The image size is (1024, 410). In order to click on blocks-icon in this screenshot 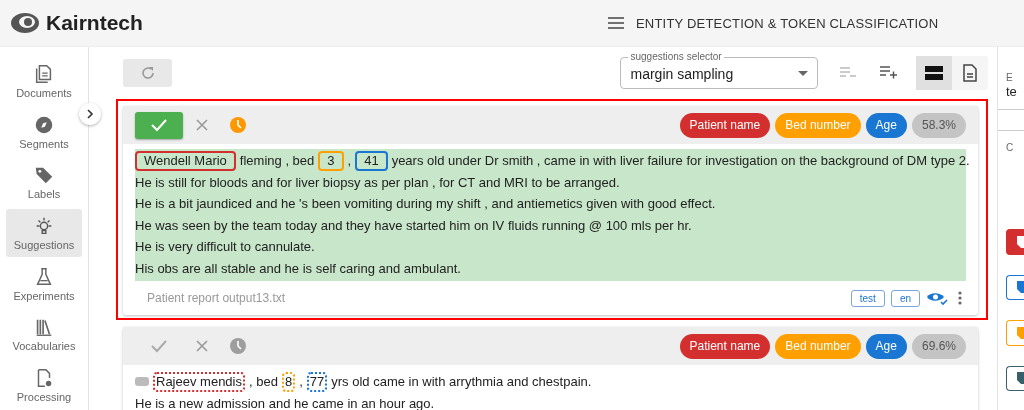, I will do `click(934, 73)`.